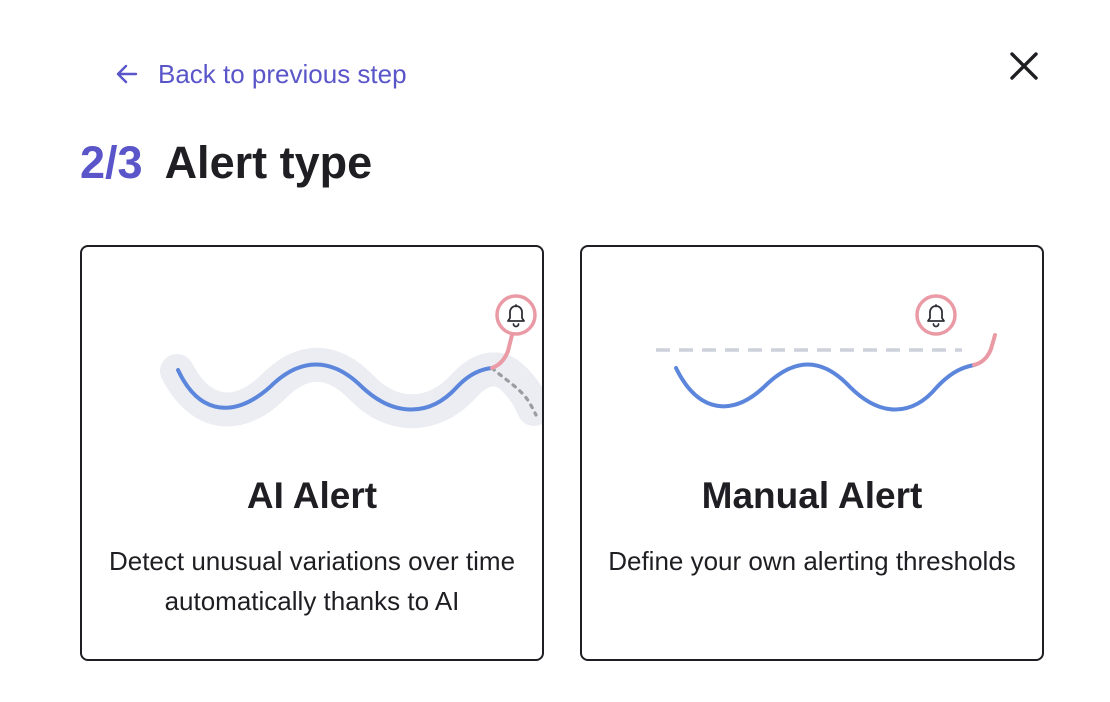 The width and height of the screenshot is (1110, 702). What do you see at coordinates (826, 353) in the screenshot?
I see `manual-alert-illustration` at bounding box center [826, 353].